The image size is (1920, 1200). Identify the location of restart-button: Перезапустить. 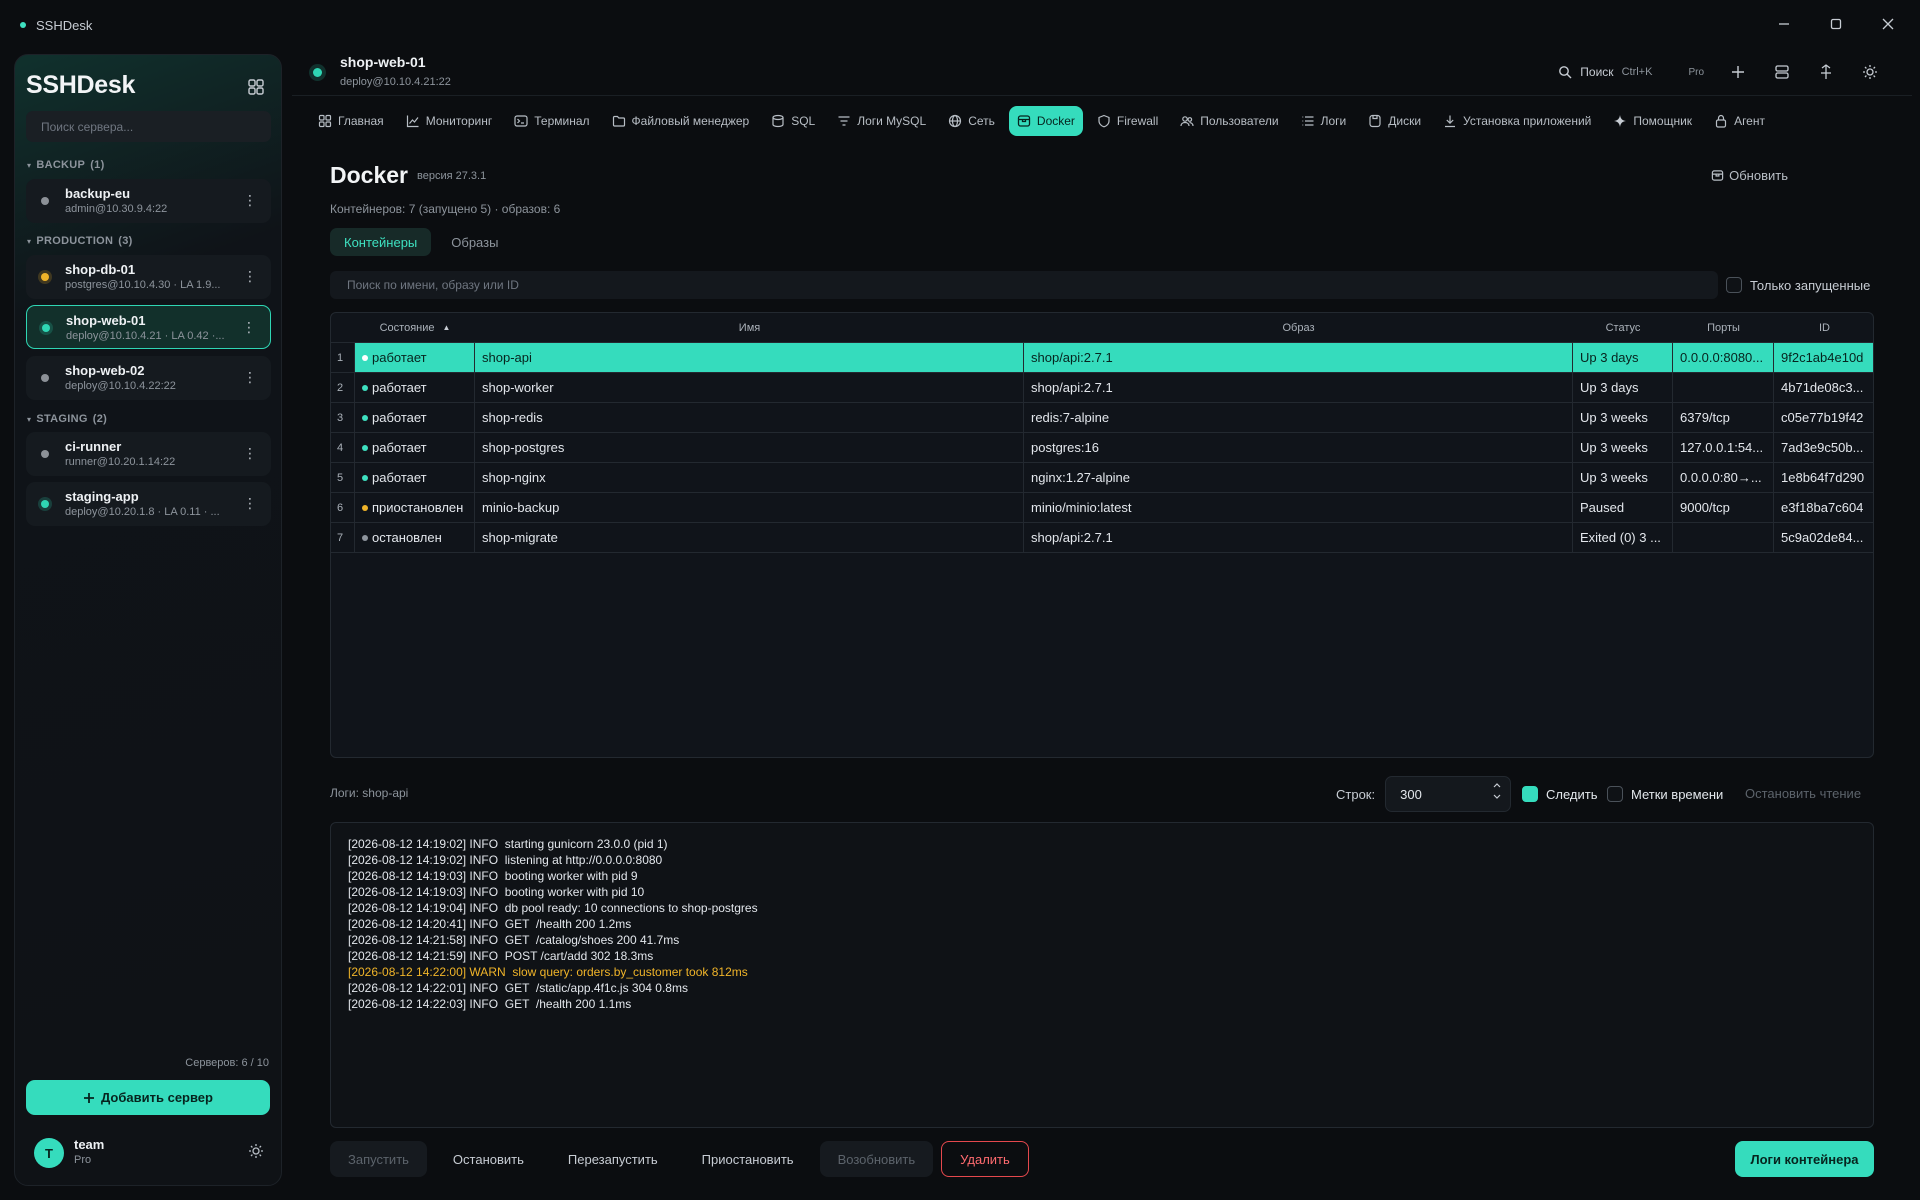
(613, 1159).